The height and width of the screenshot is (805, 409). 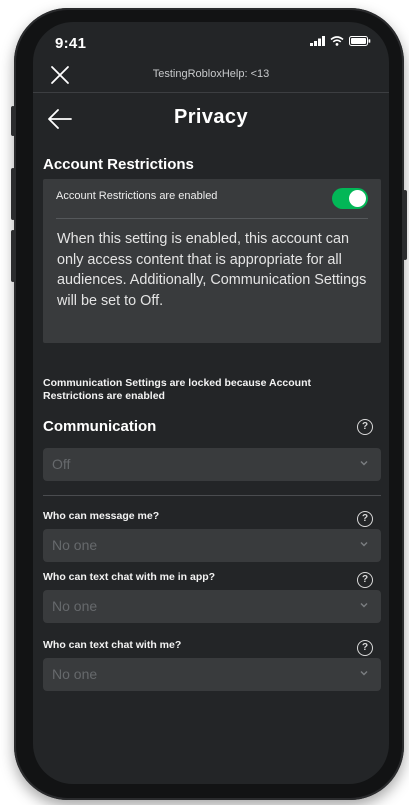 I want to click on account-restrictions-toggle, so click(x=350, y=198).